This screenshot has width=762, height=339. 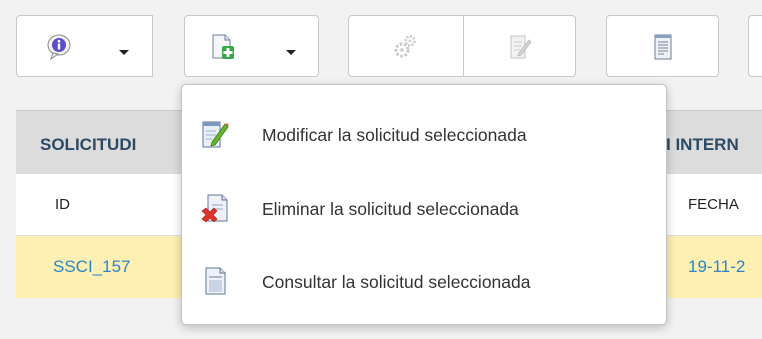 What do you see at coordinates (394, 135) in the screenshot?
I see `menu-item-label: Modificar la solicitud seleccionada` at bounding box center [394, 135].